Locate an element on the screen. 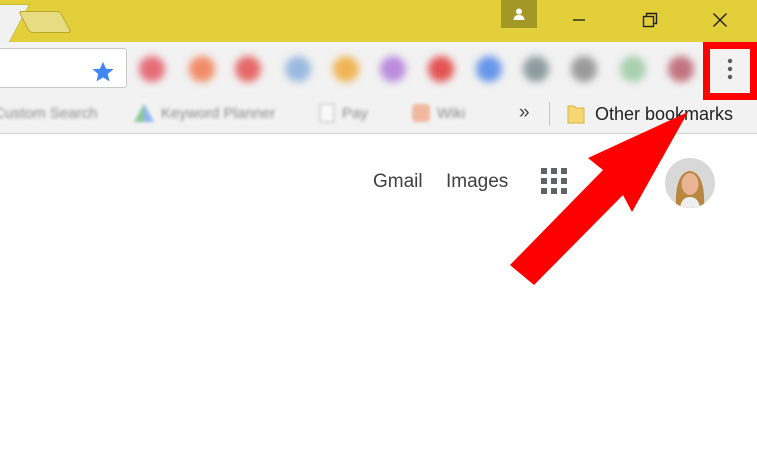 The width and height of the screenshot is (757, 450). bookmark-star-icon is located at coordinates (103, 72).